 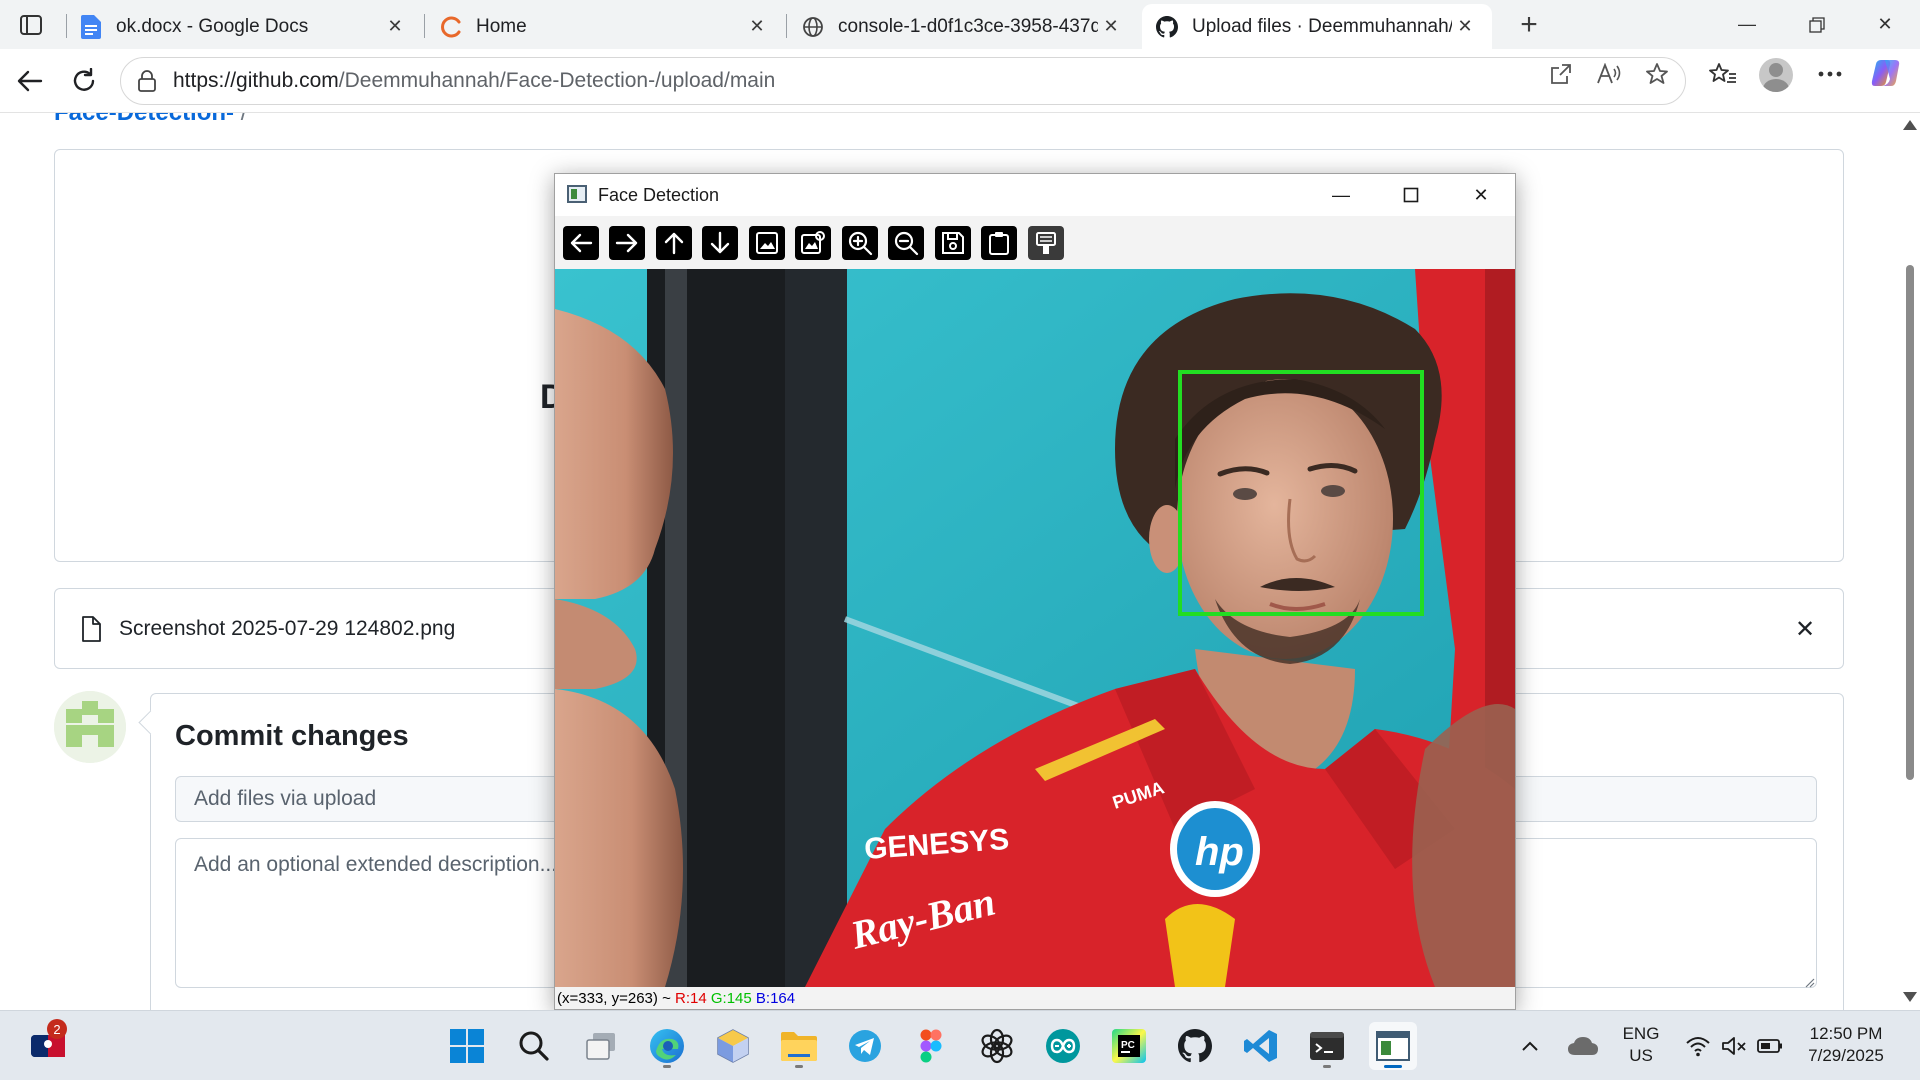 What do you see at coordinates (1583, 1046) in the screenshot?
I see `onedrive-cloud-icon` at bounding box center [1583, 1046].